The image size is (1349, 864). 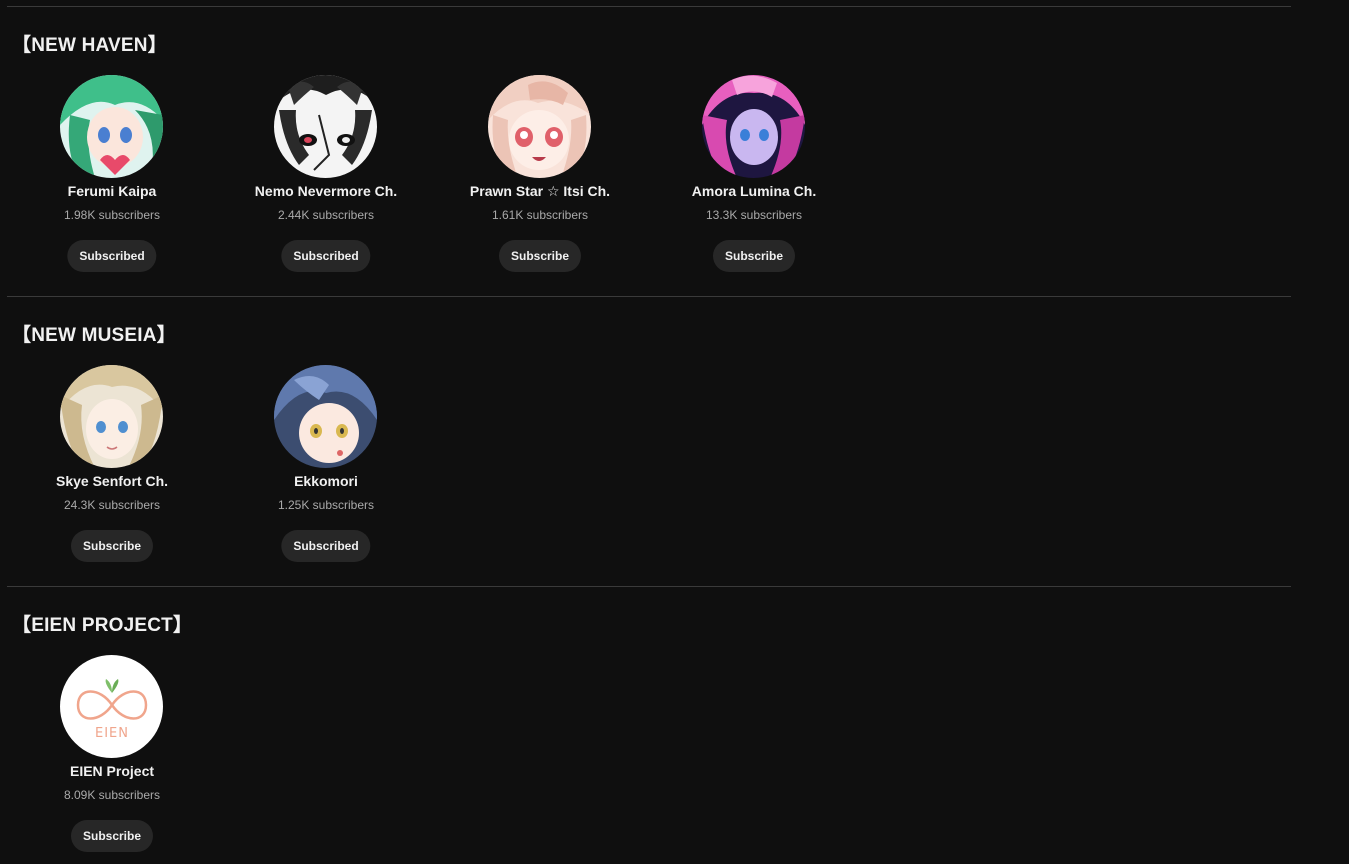 I want to click on subscriber-count: 1.98K subscribers, so click(x=112, y=215).